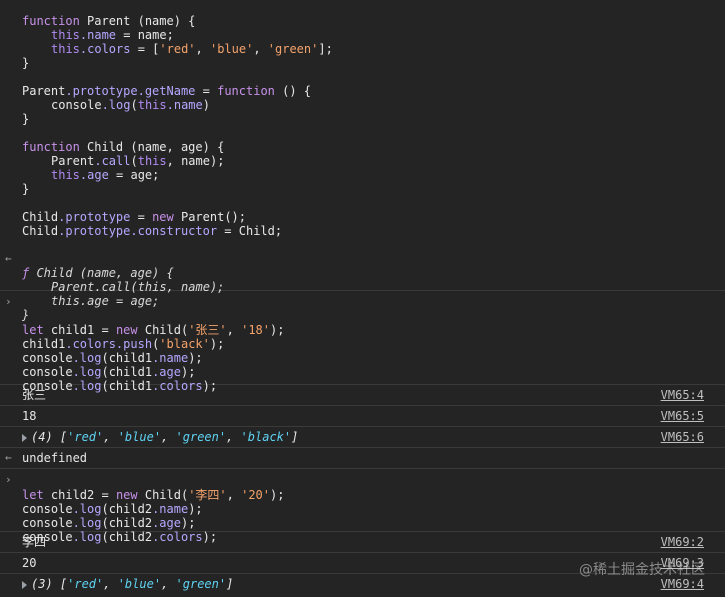 The image size is (725, 597). I want to click on code-line-13: Child.prototype.constructor = Child;, so click(152, 231).